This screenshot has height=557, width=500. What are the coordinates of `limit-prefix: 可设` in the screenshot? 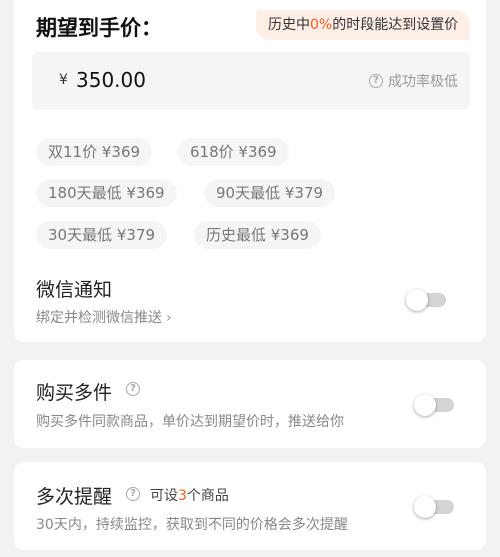 It's located at (164, 496).